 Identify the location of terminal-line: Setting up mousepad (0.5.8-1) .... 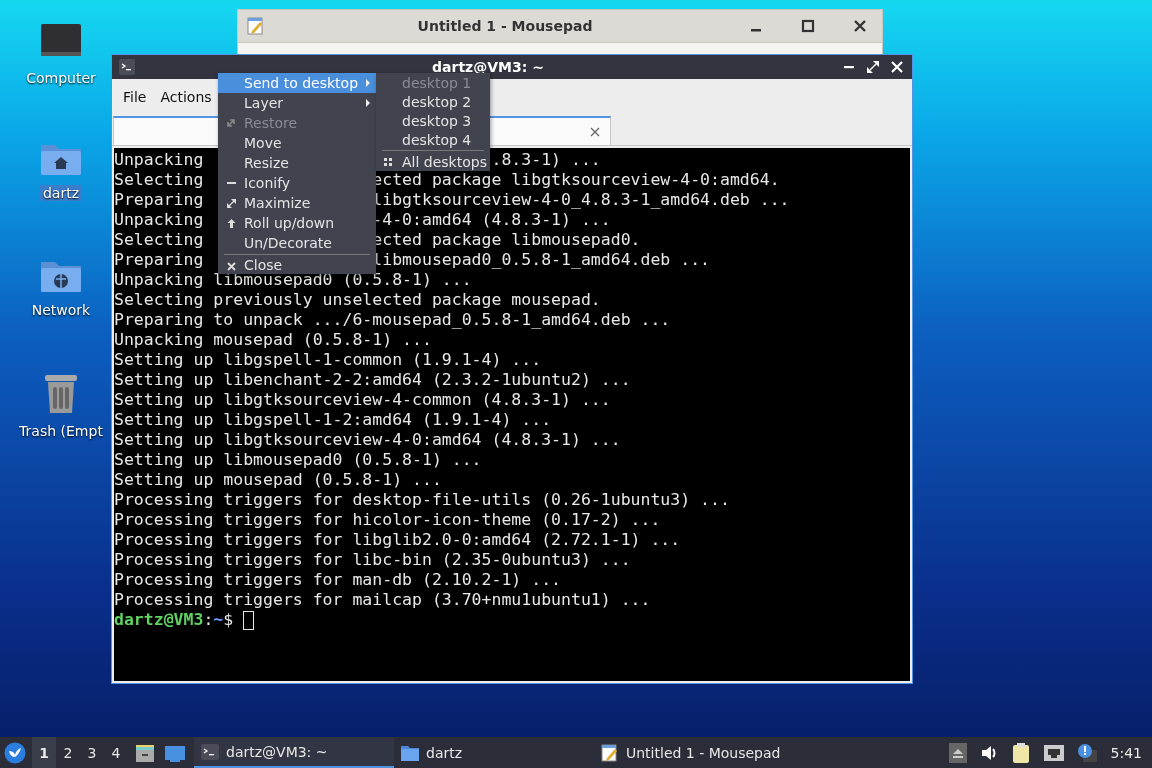
(278, 480).